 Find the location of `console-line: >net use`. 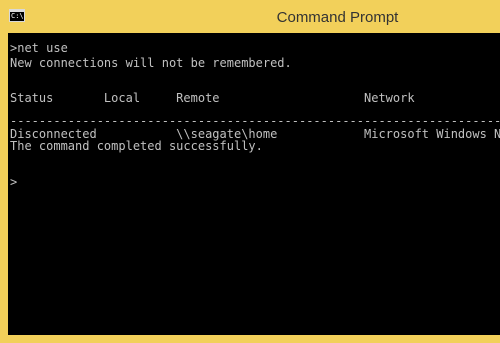

console-line: >net use is located at coordinates (39, 48).